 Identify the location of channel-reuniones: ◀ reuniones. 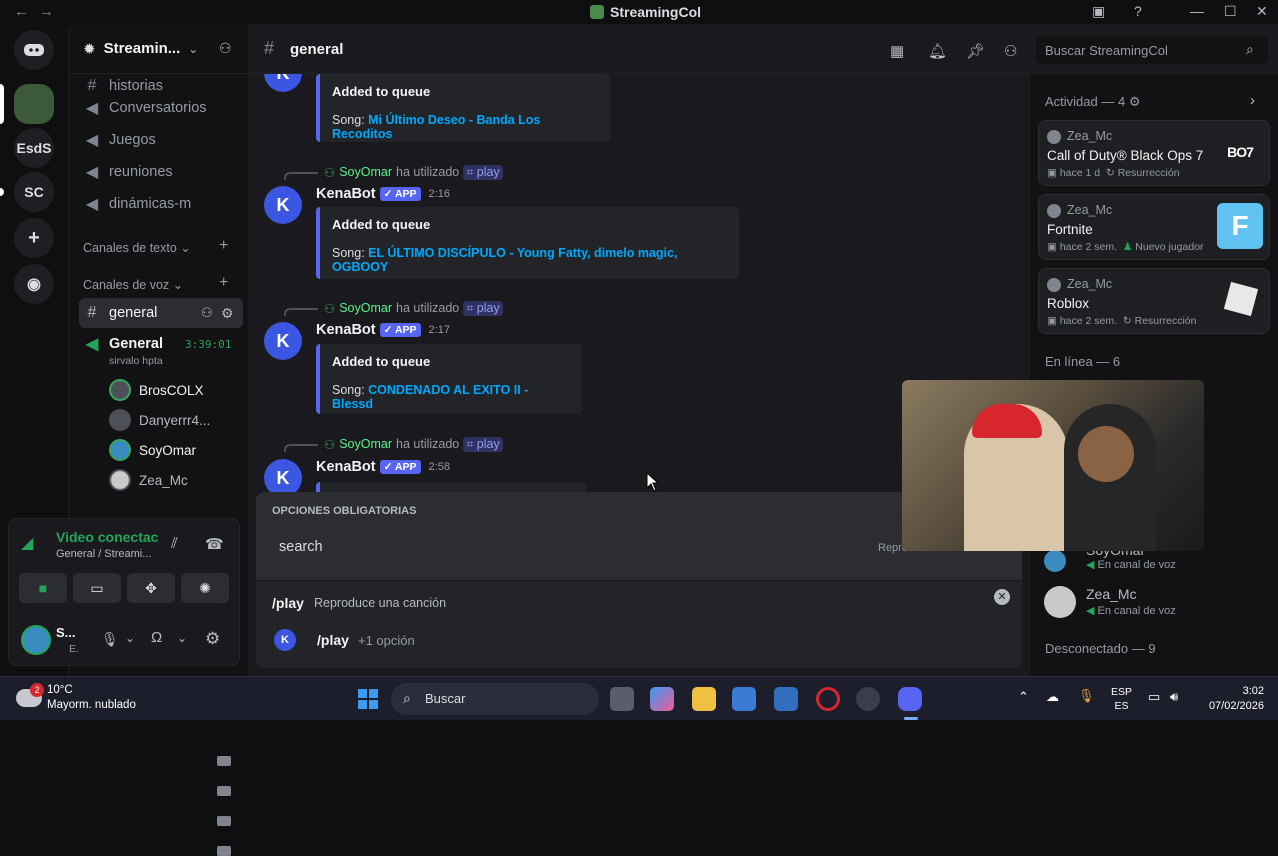
(161, 172).